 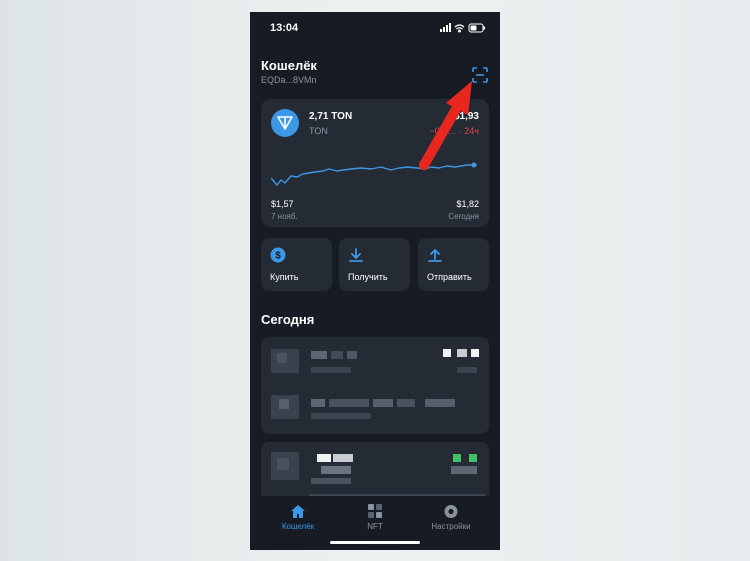 What do you see at coordinates (285, 123) in the screenshot?
I see `ton-logo-icon` at bounding box center [285, 123].